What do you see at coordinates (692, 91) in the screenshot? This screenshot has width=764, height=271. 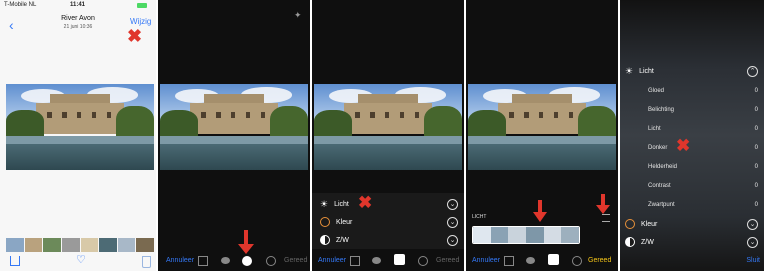 I see `slider-row: Gloed 0` at bounding box center [692, 91].